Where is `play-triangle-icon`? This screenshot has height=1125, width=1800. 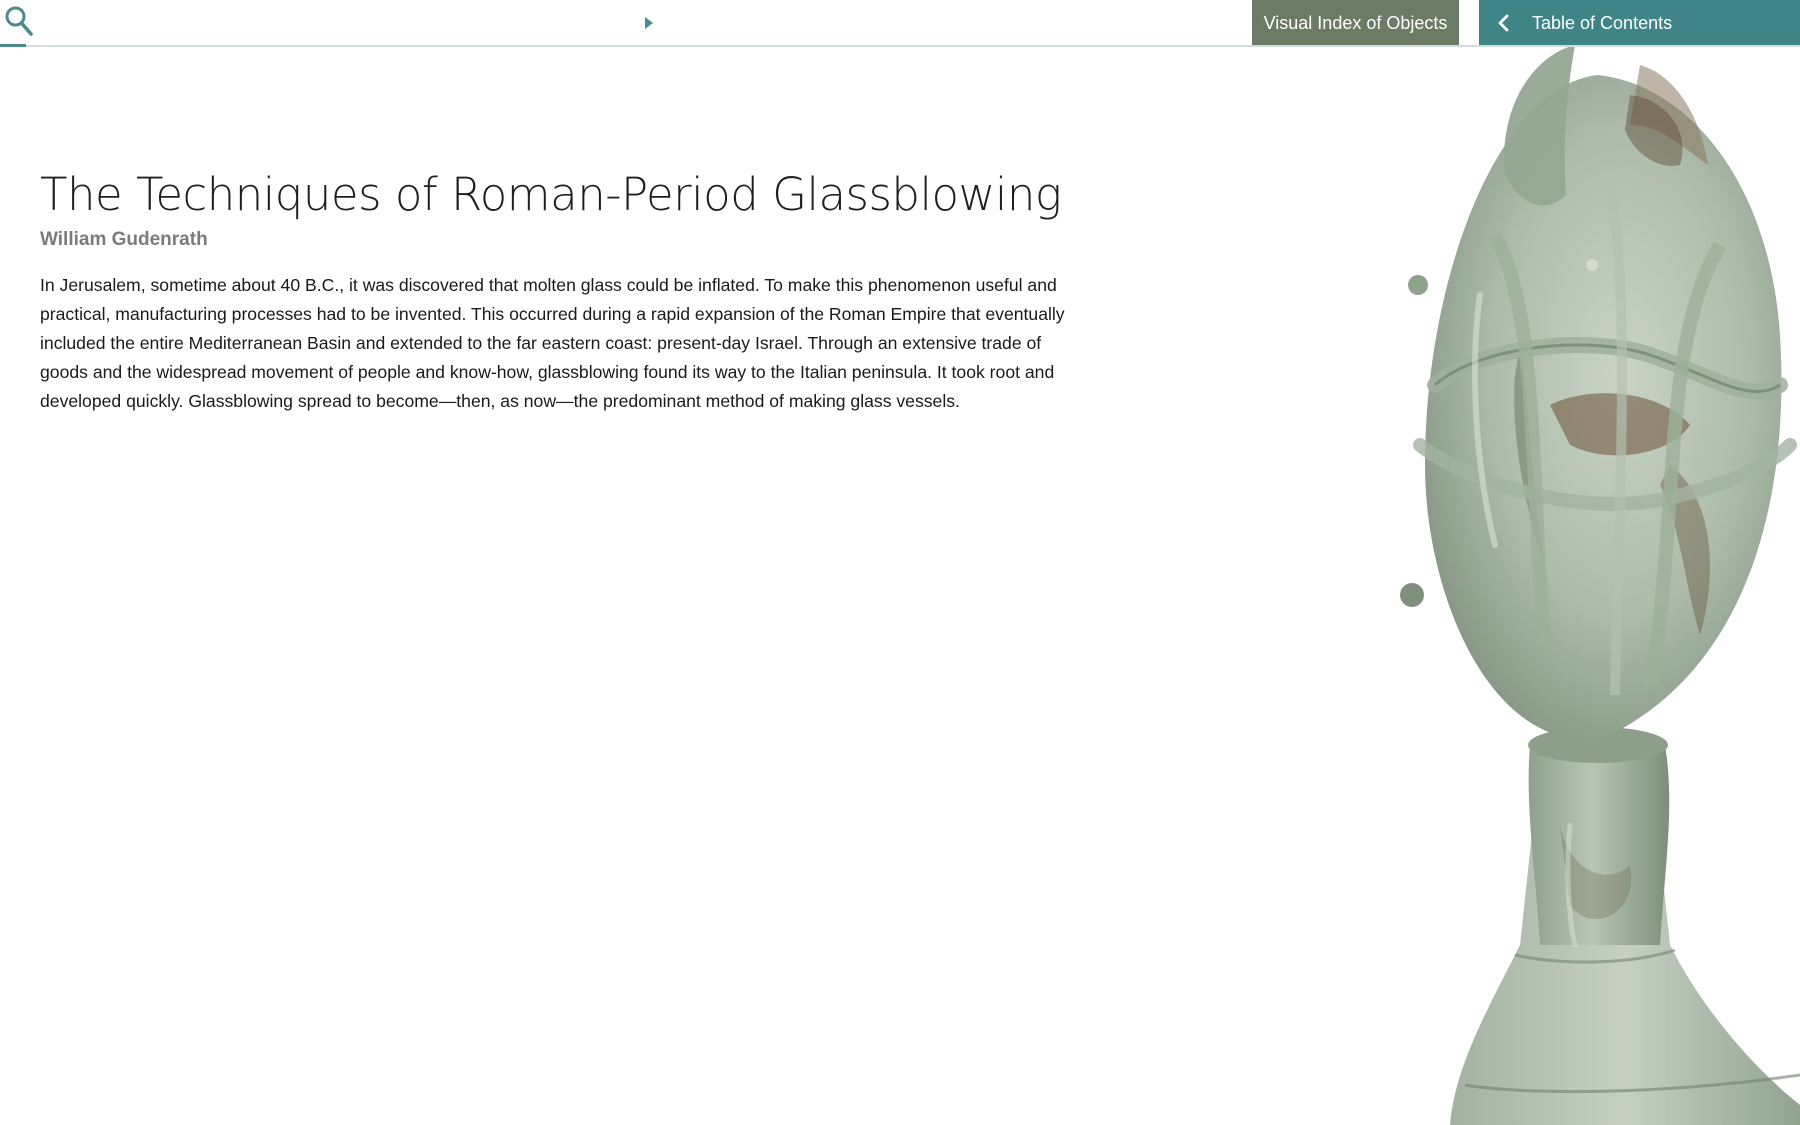 play-triangle-icon is located at coordinates (649, 23).